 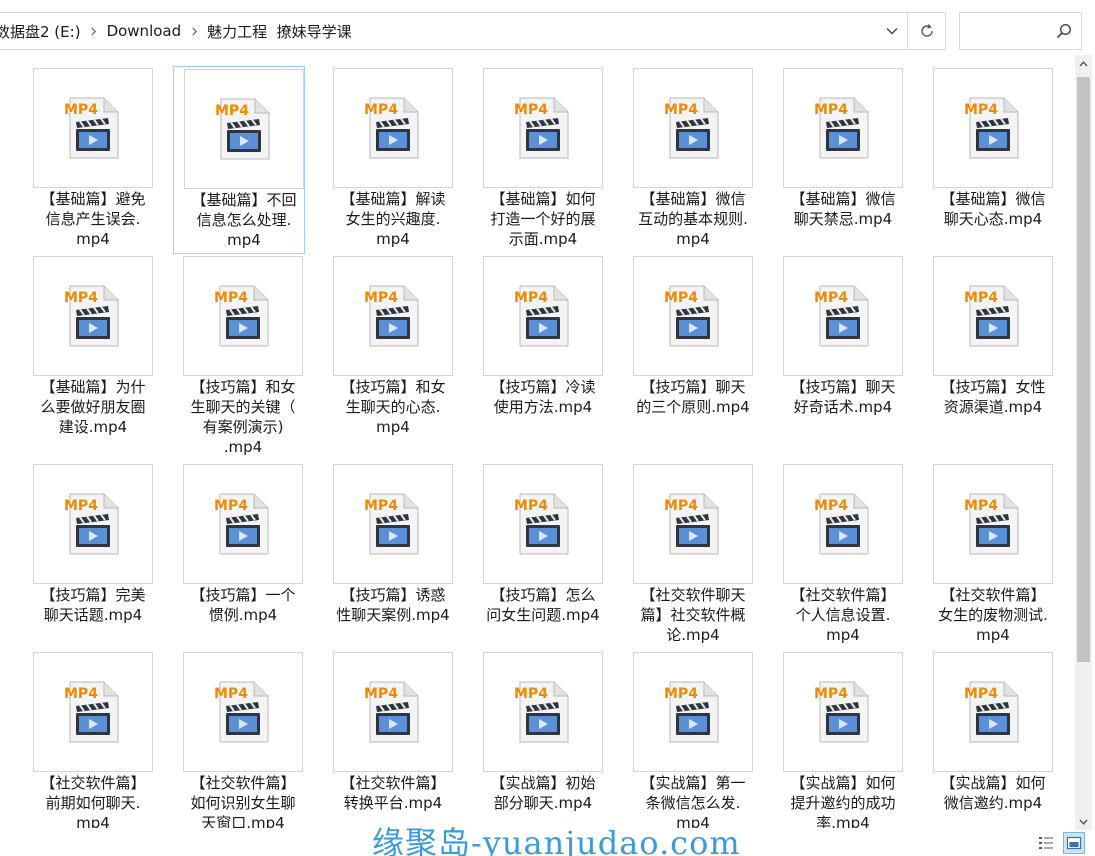 I want to click on file-name-line: 么要做好朋友圈, so click(x=93, y=407).